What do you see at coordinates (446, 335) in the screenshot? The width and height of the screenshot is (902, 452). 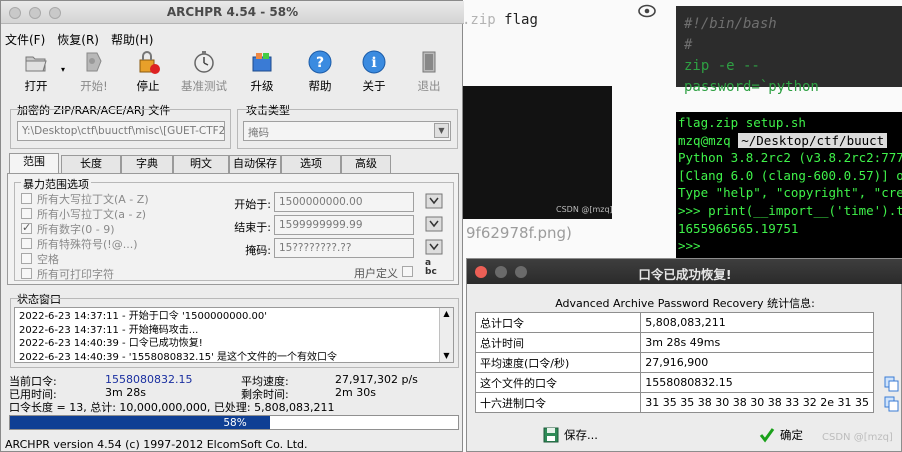 I see `log-scrollbar: ▲ ▼` at bounding box center [446, 335].